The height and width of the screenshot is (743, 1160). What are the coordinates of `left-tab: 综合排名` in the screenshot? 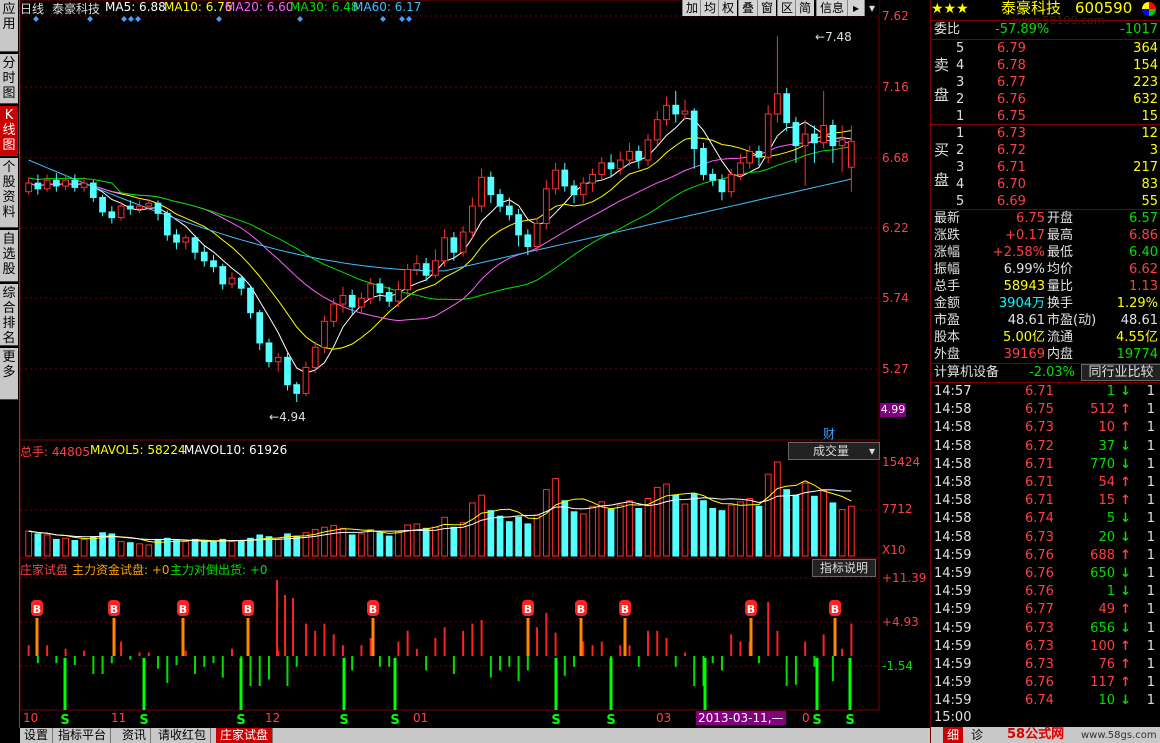 It's located at (9, 315).